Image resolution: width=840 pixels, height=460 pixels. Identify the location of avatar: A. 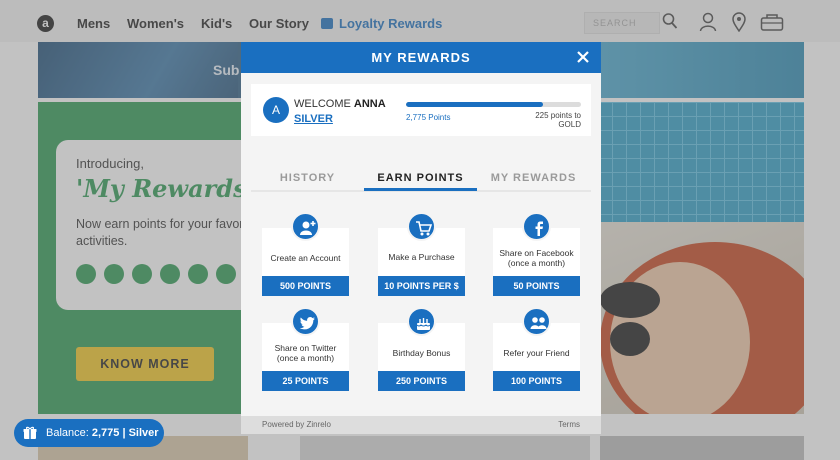
(276, 110).